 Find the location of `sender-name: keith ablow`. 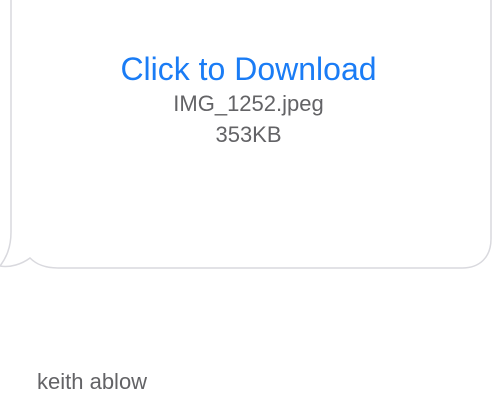

sender-name: keith ablow is located at coordinates (92, 381).